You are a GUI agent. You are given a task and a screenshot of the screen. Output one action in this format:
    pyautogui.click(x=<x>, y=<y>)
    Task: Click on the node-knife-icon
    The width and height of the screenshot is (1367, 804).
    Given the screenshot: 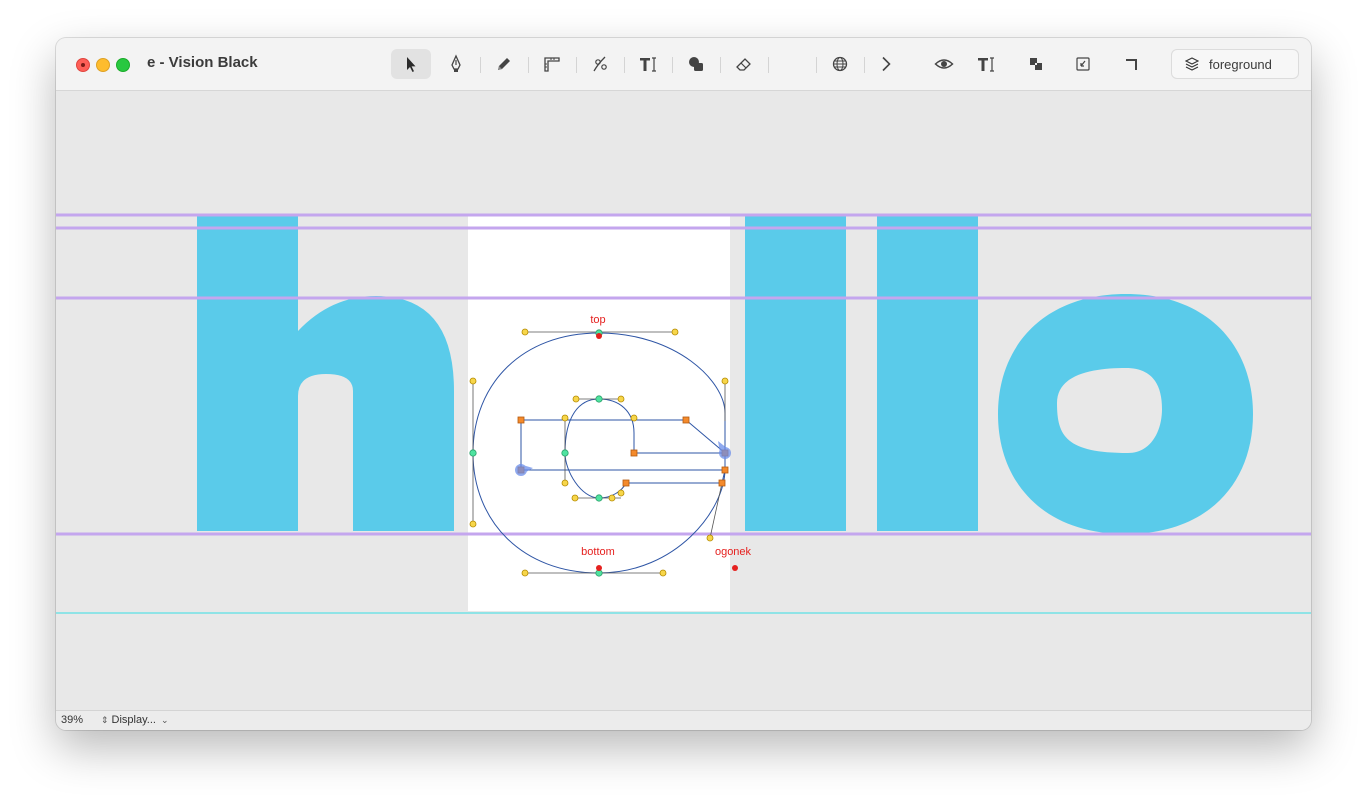 What is the action you would take?
    pyautogui.click(x=600, y=64)
    